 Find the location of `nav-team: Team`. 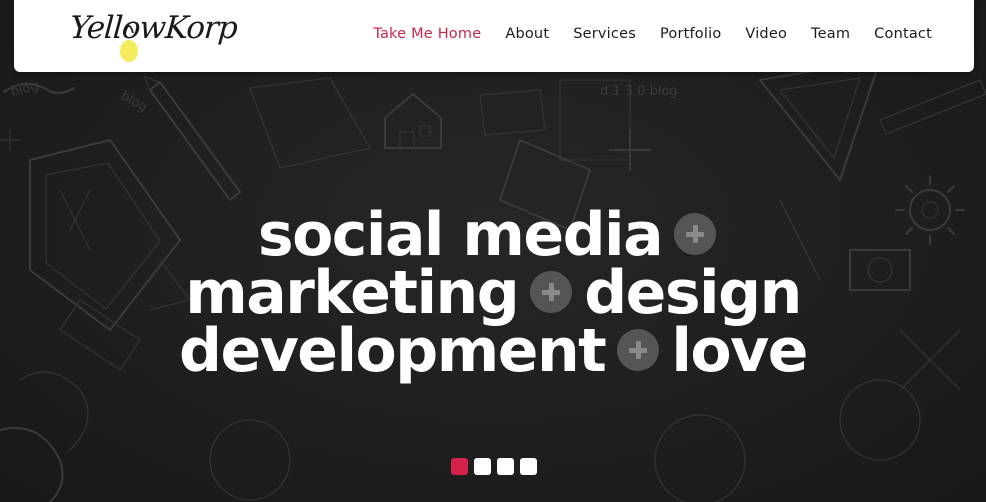

nav-team: Team is located at coordinates (830, 34).